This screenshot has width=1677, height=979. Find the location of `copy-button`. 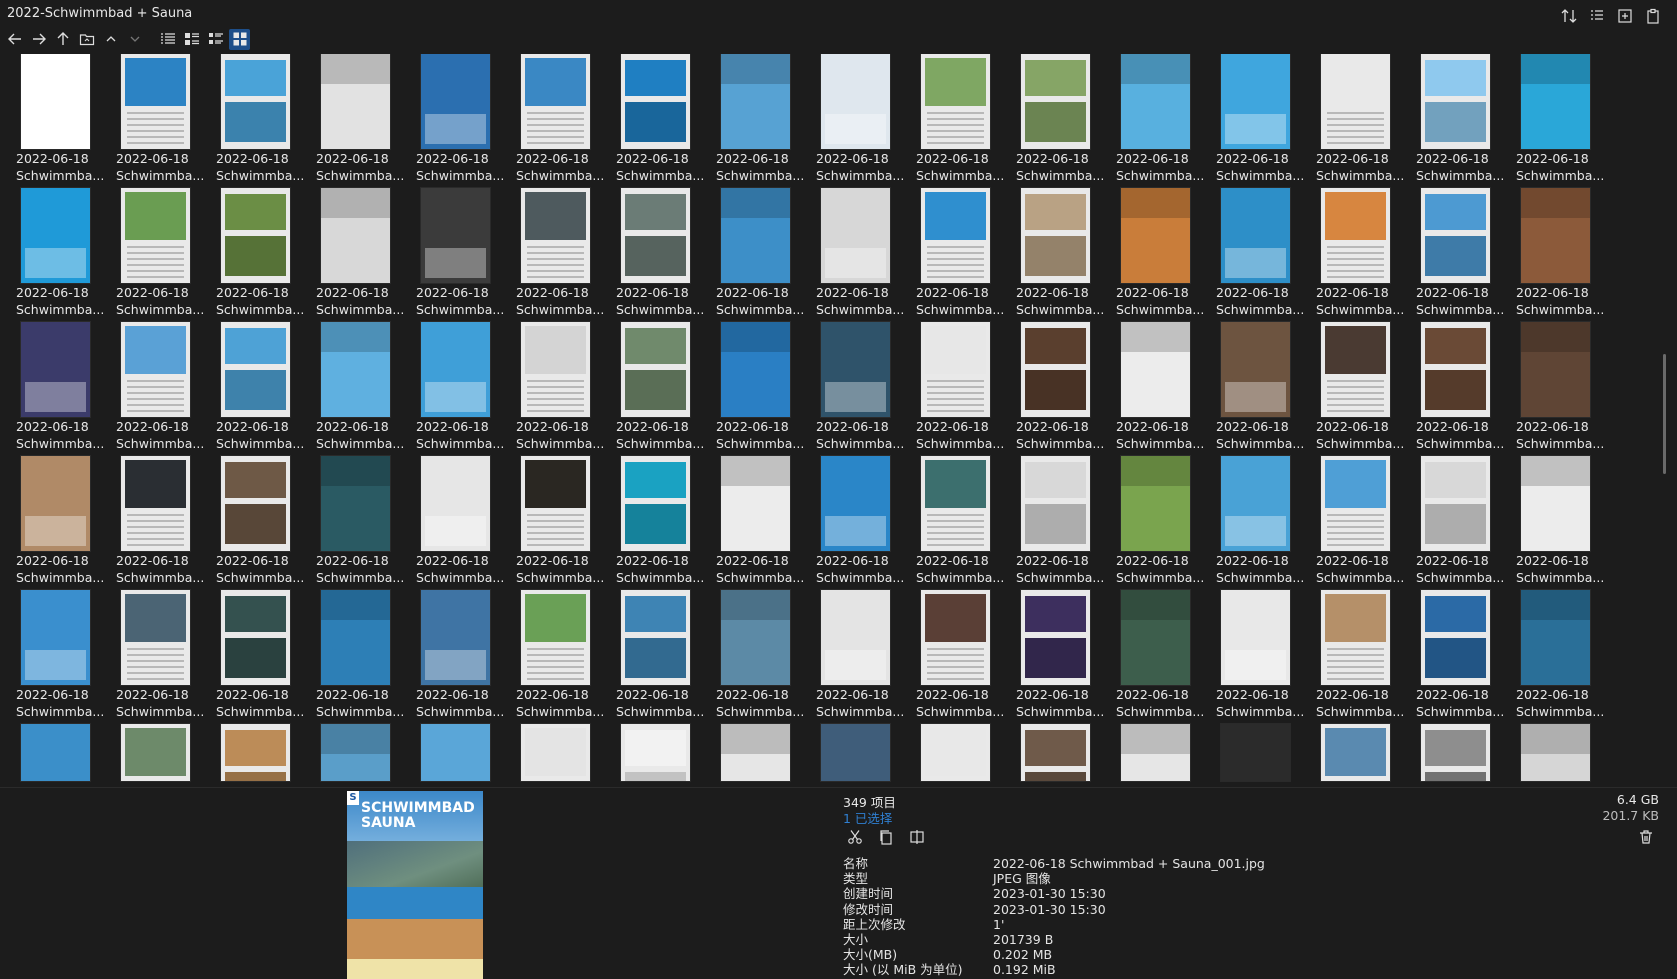

copy-button is located at coordinates (886, 837).